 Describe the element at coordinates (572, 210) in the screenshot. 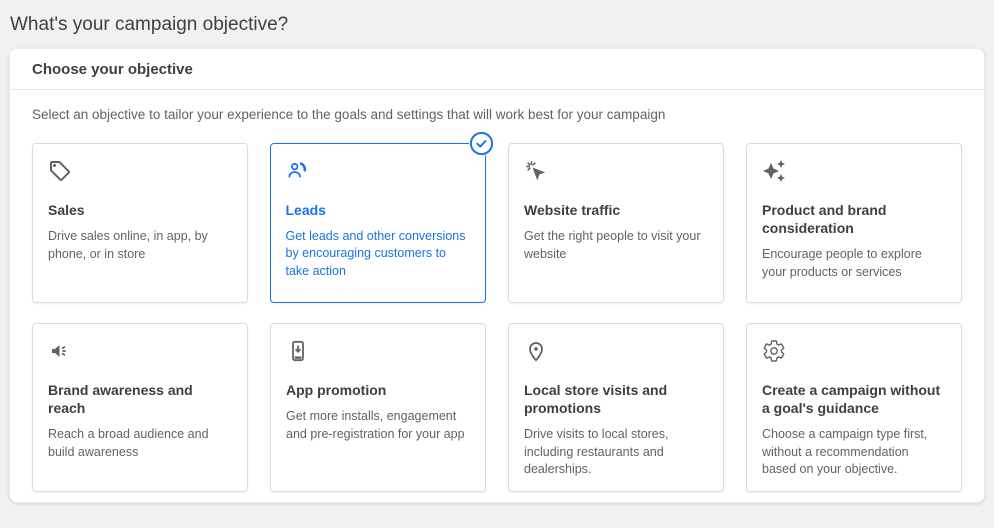

I see `objective-title: Website traffic` at that location.